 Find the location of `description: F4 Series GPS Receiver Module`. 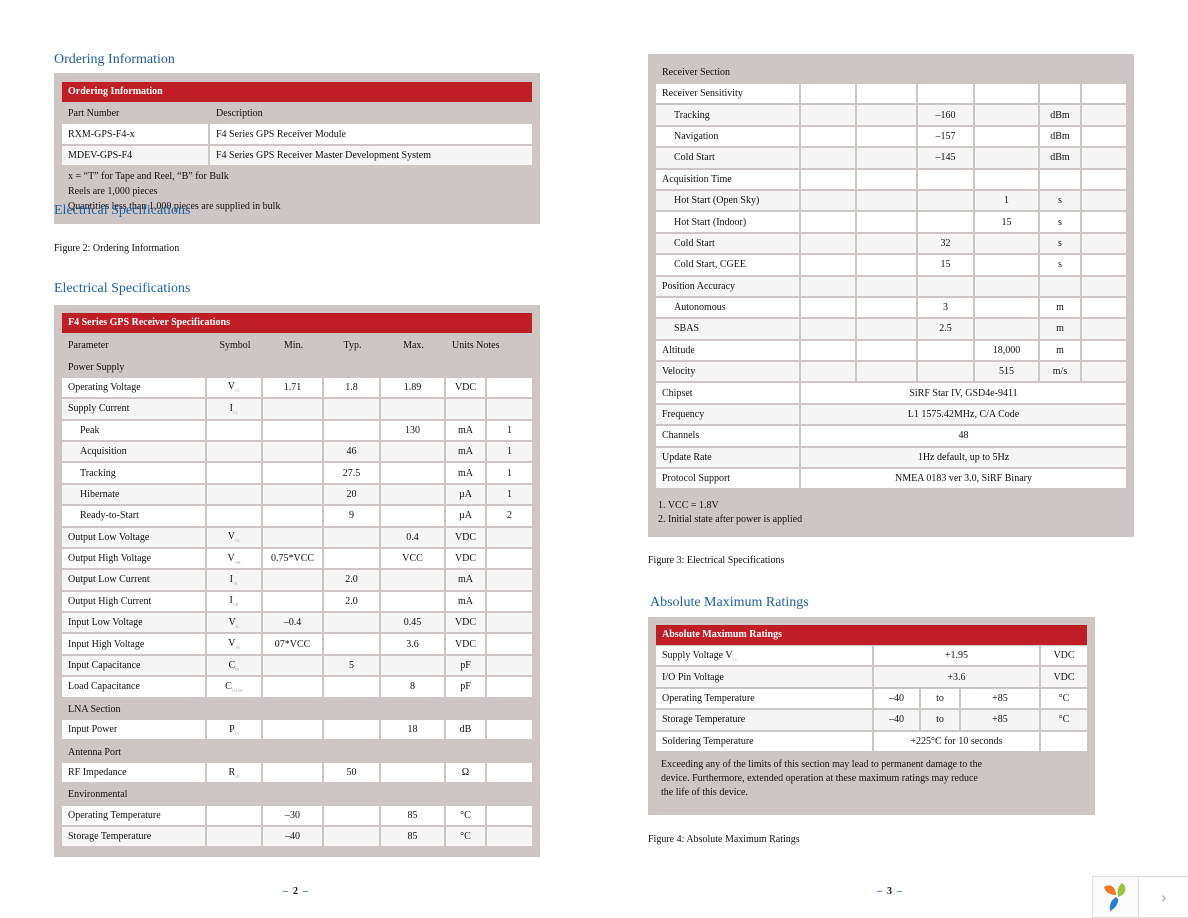

description: F4 Series GPS Receiver Module is located at coordinates (371, 135).